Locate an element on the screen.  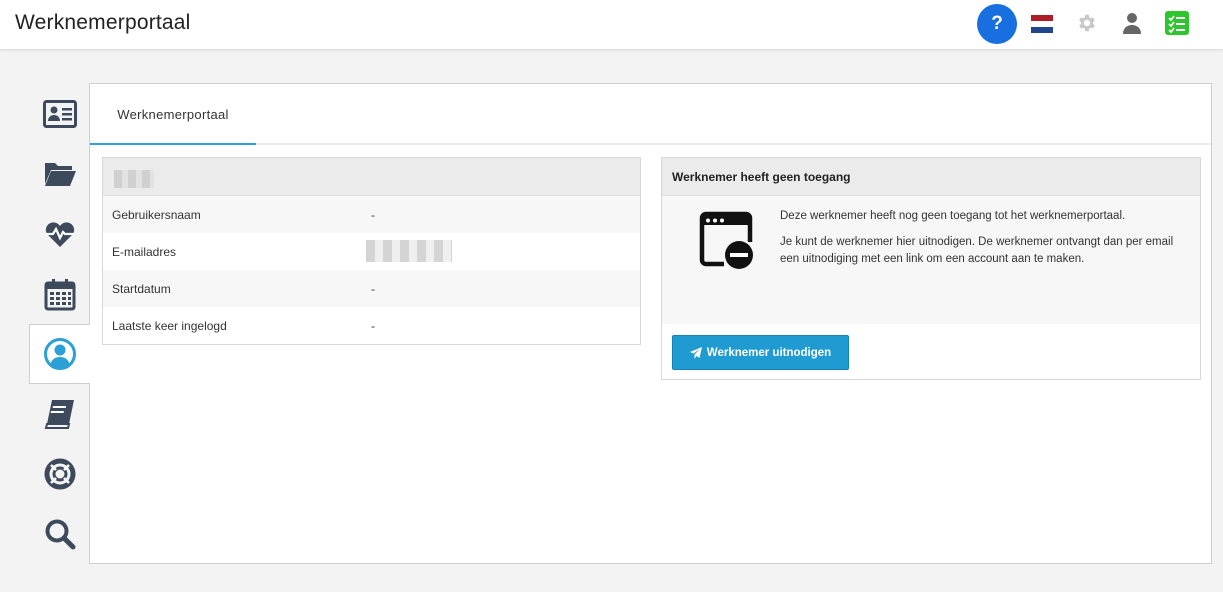
sidebar-item-employee-portal is located at coordinates (59, 354).